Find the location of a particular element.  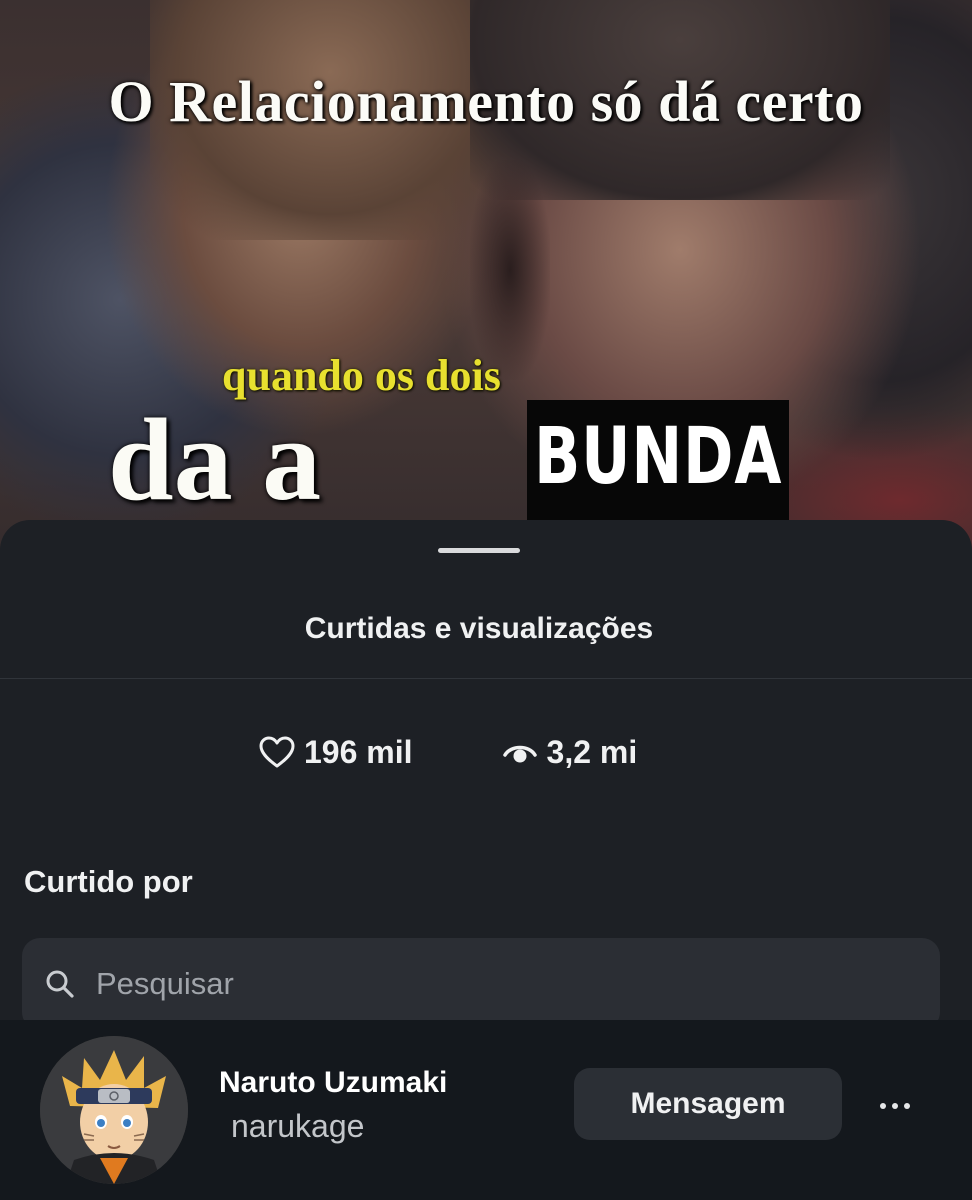

heart-icon is located at coordinates (277, 752).